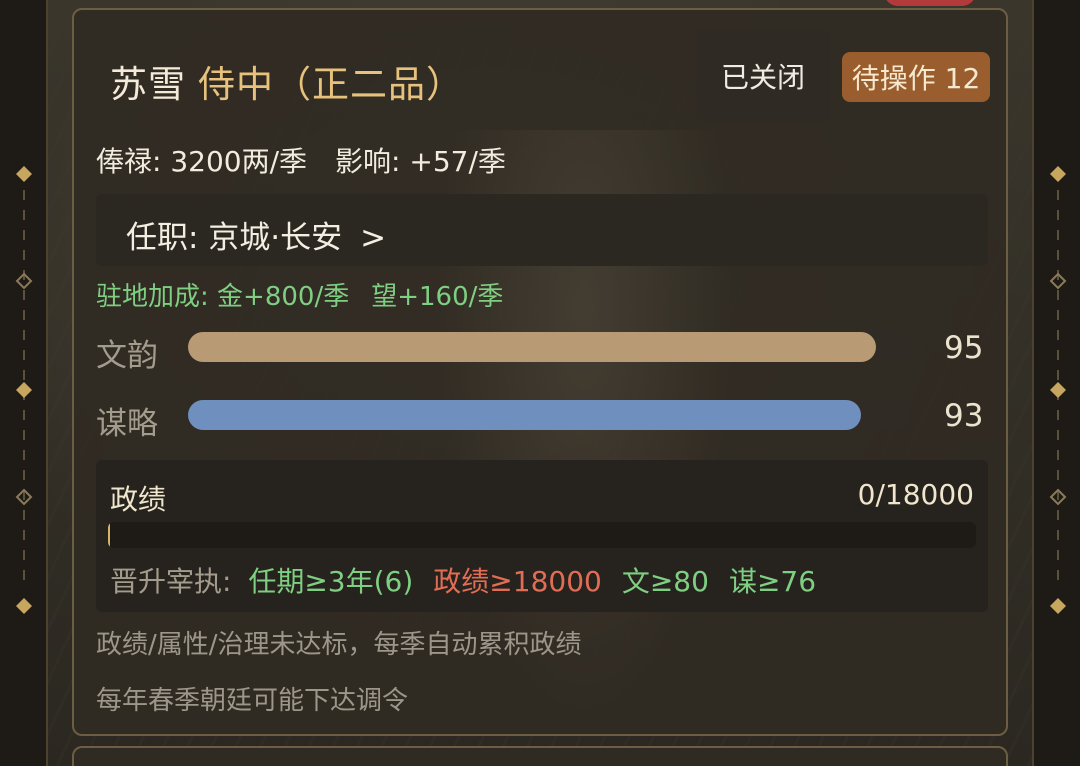 Image resolution: width=1080 pixels, height=766 pixels. I want to click on post-label: 任职: 京城·长安, so click(234, 238).